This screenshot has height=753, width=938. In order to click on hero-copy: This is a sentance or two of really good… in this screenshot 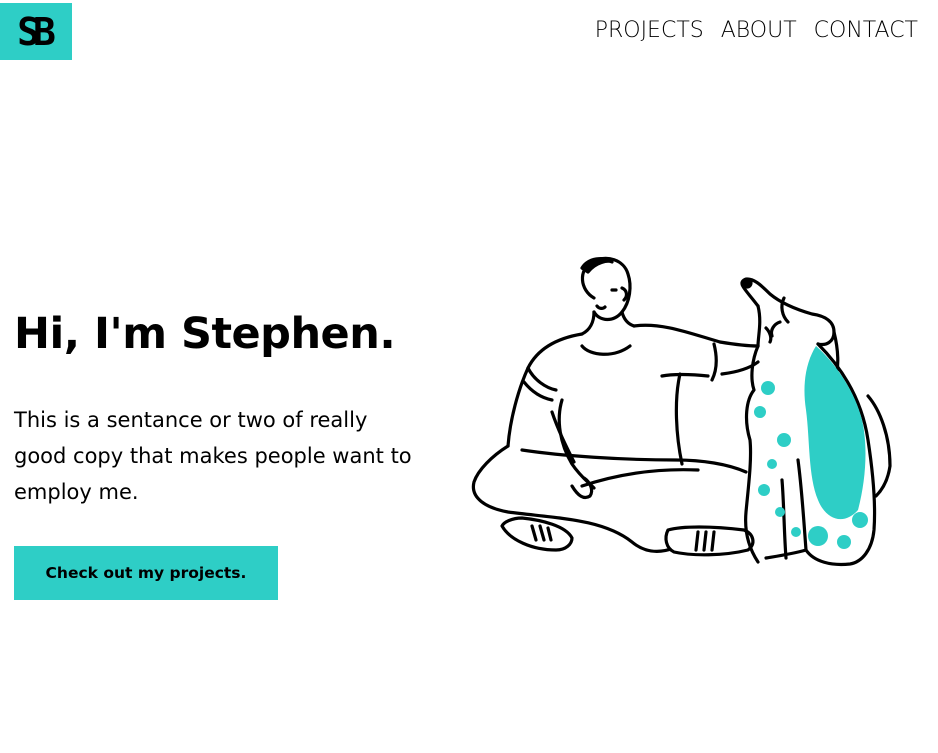, I will do `click(213, 456)`.